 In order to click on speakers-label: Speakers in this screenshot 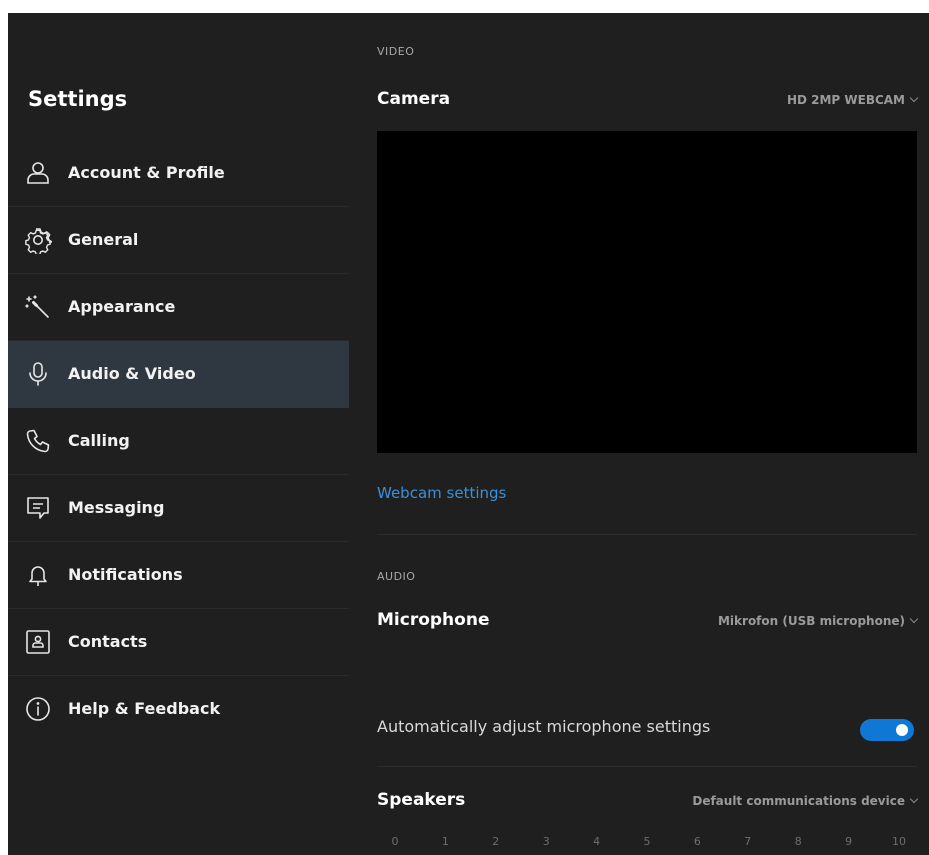, I will do `click(421, 800)`.